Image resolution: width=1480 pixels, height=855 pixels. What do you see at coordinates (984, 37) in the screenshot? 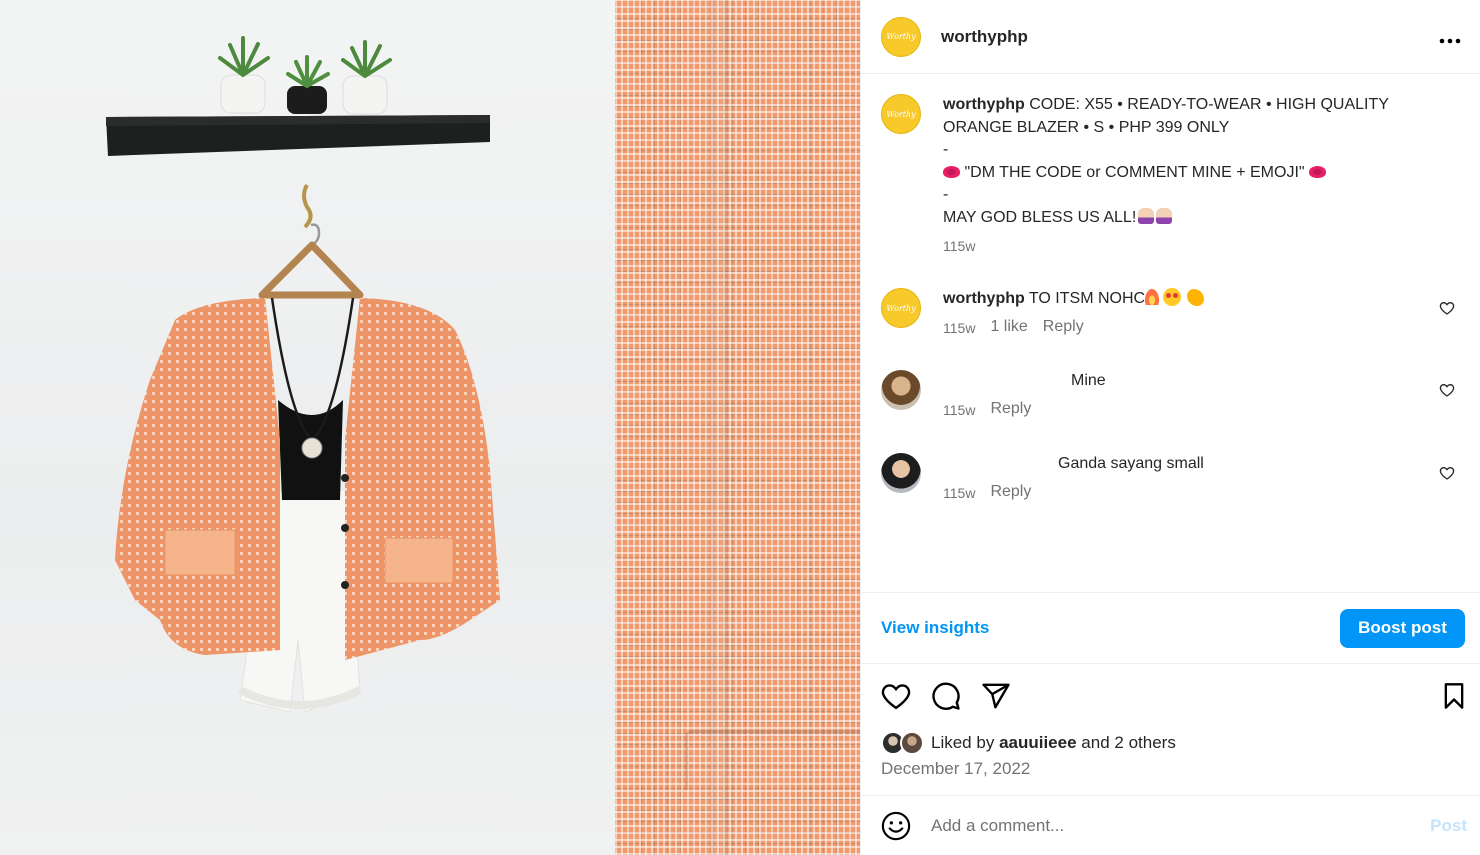
I see `author-username: worthyphp` at bounding box center [984, 37].